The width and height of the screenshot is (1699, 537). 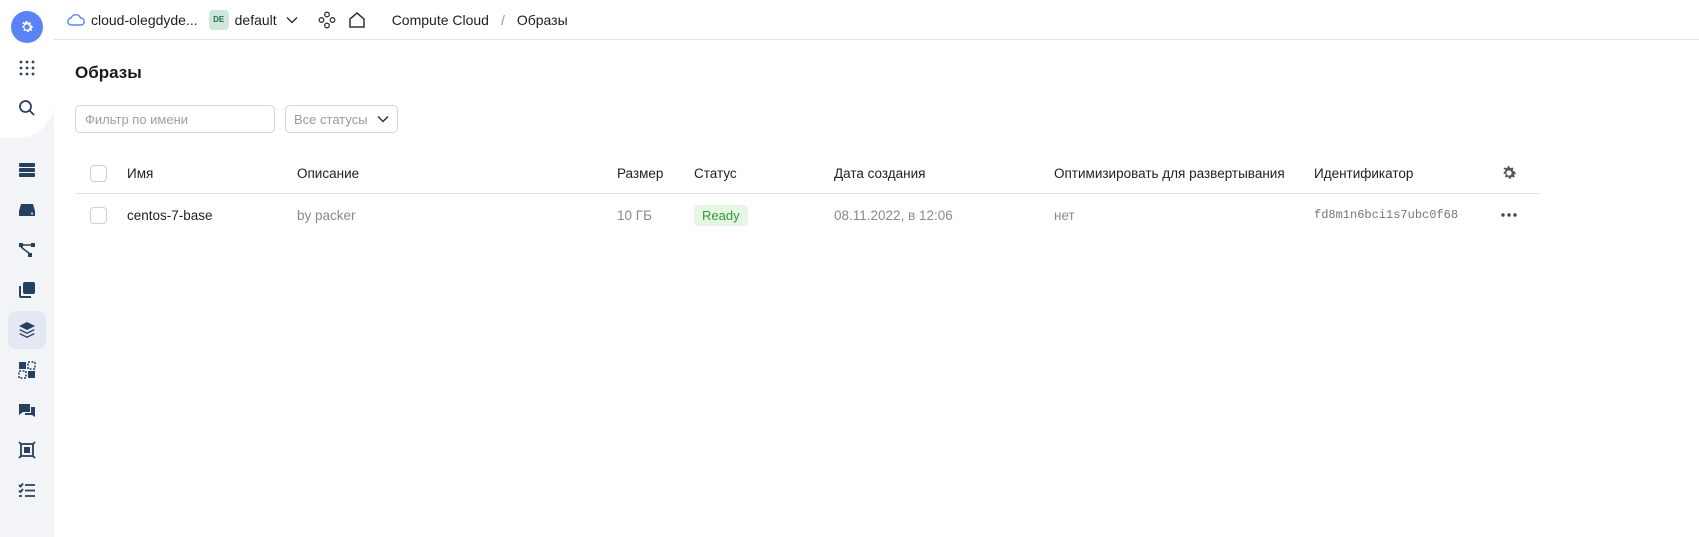 I want to click on select-all-checkbox, so click(x=98, y=173).